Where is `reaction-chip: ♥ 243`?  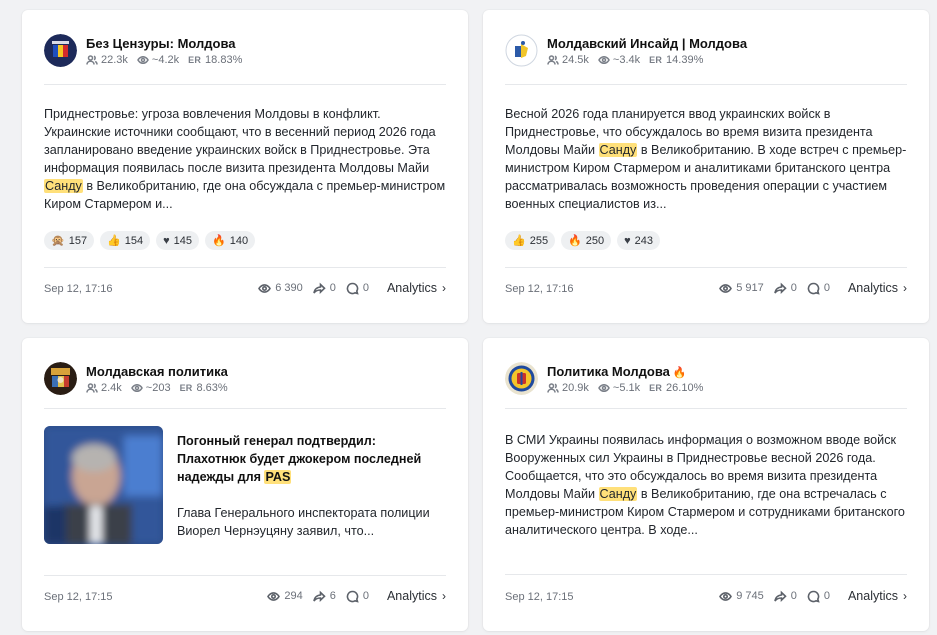
reaction-chip: ♥ 243 is located at coordinates (639, 240).